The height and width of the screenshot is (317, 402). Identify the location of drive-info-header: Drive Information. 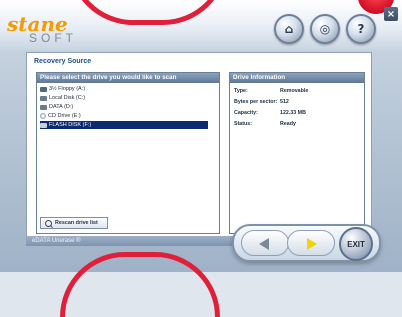
(297, 78).